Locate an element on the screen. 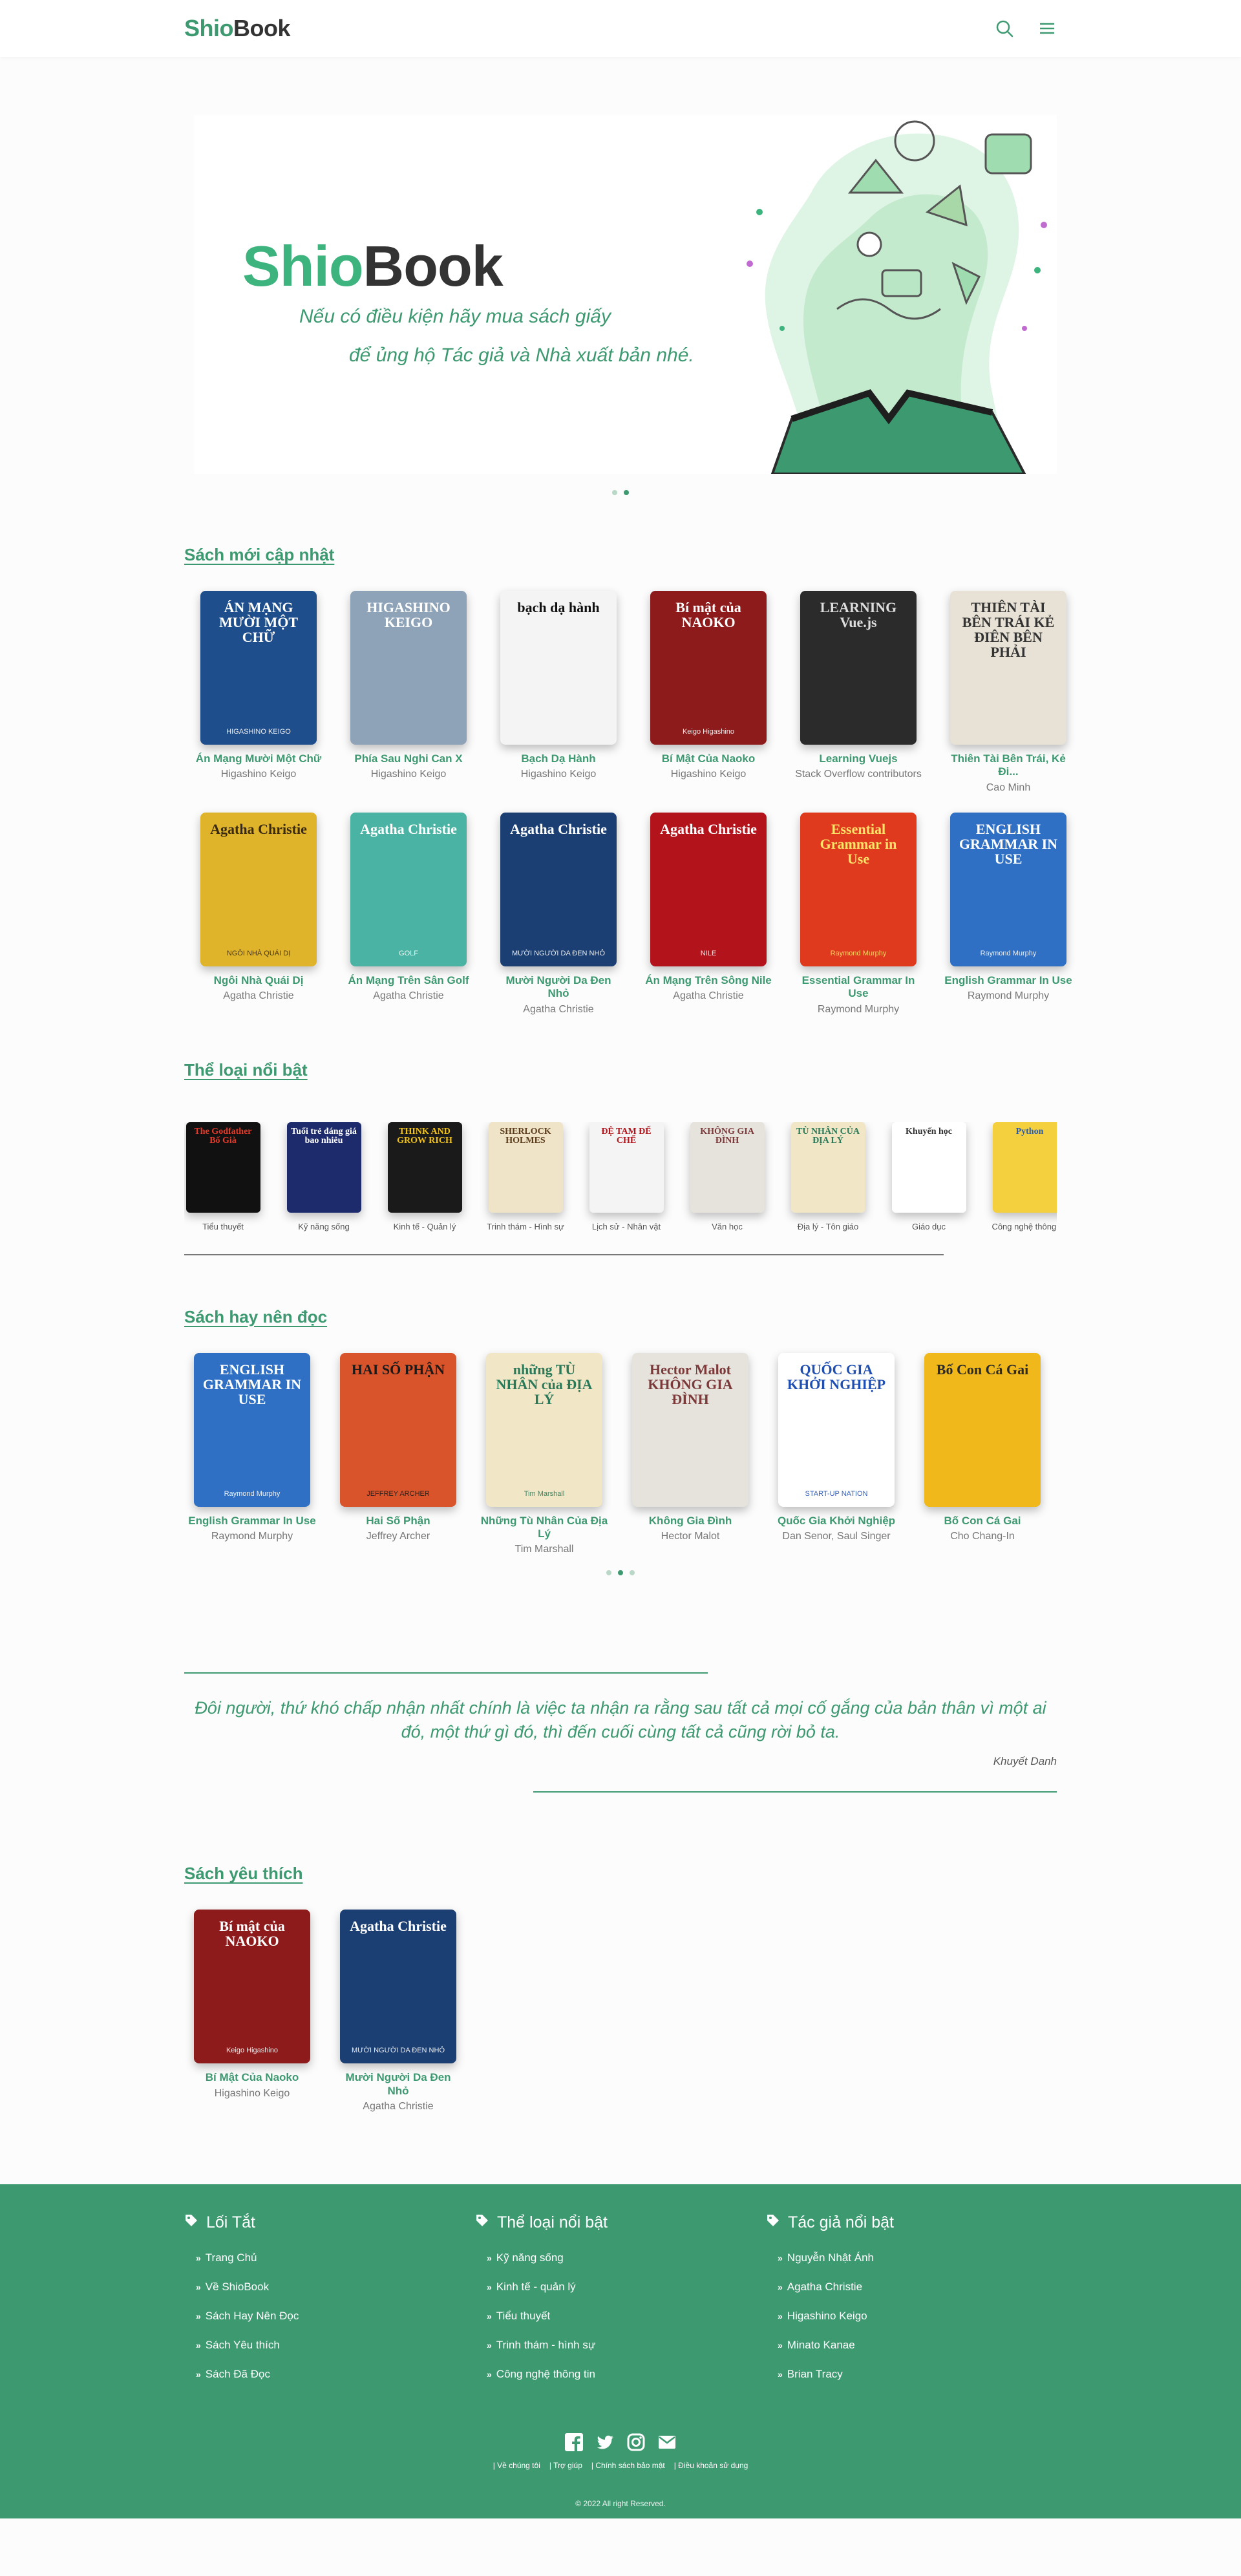 The height and width of the screenshot is (2576, 1241). footer-link: » Agatha Christie is located at coordinates (918, 2287).